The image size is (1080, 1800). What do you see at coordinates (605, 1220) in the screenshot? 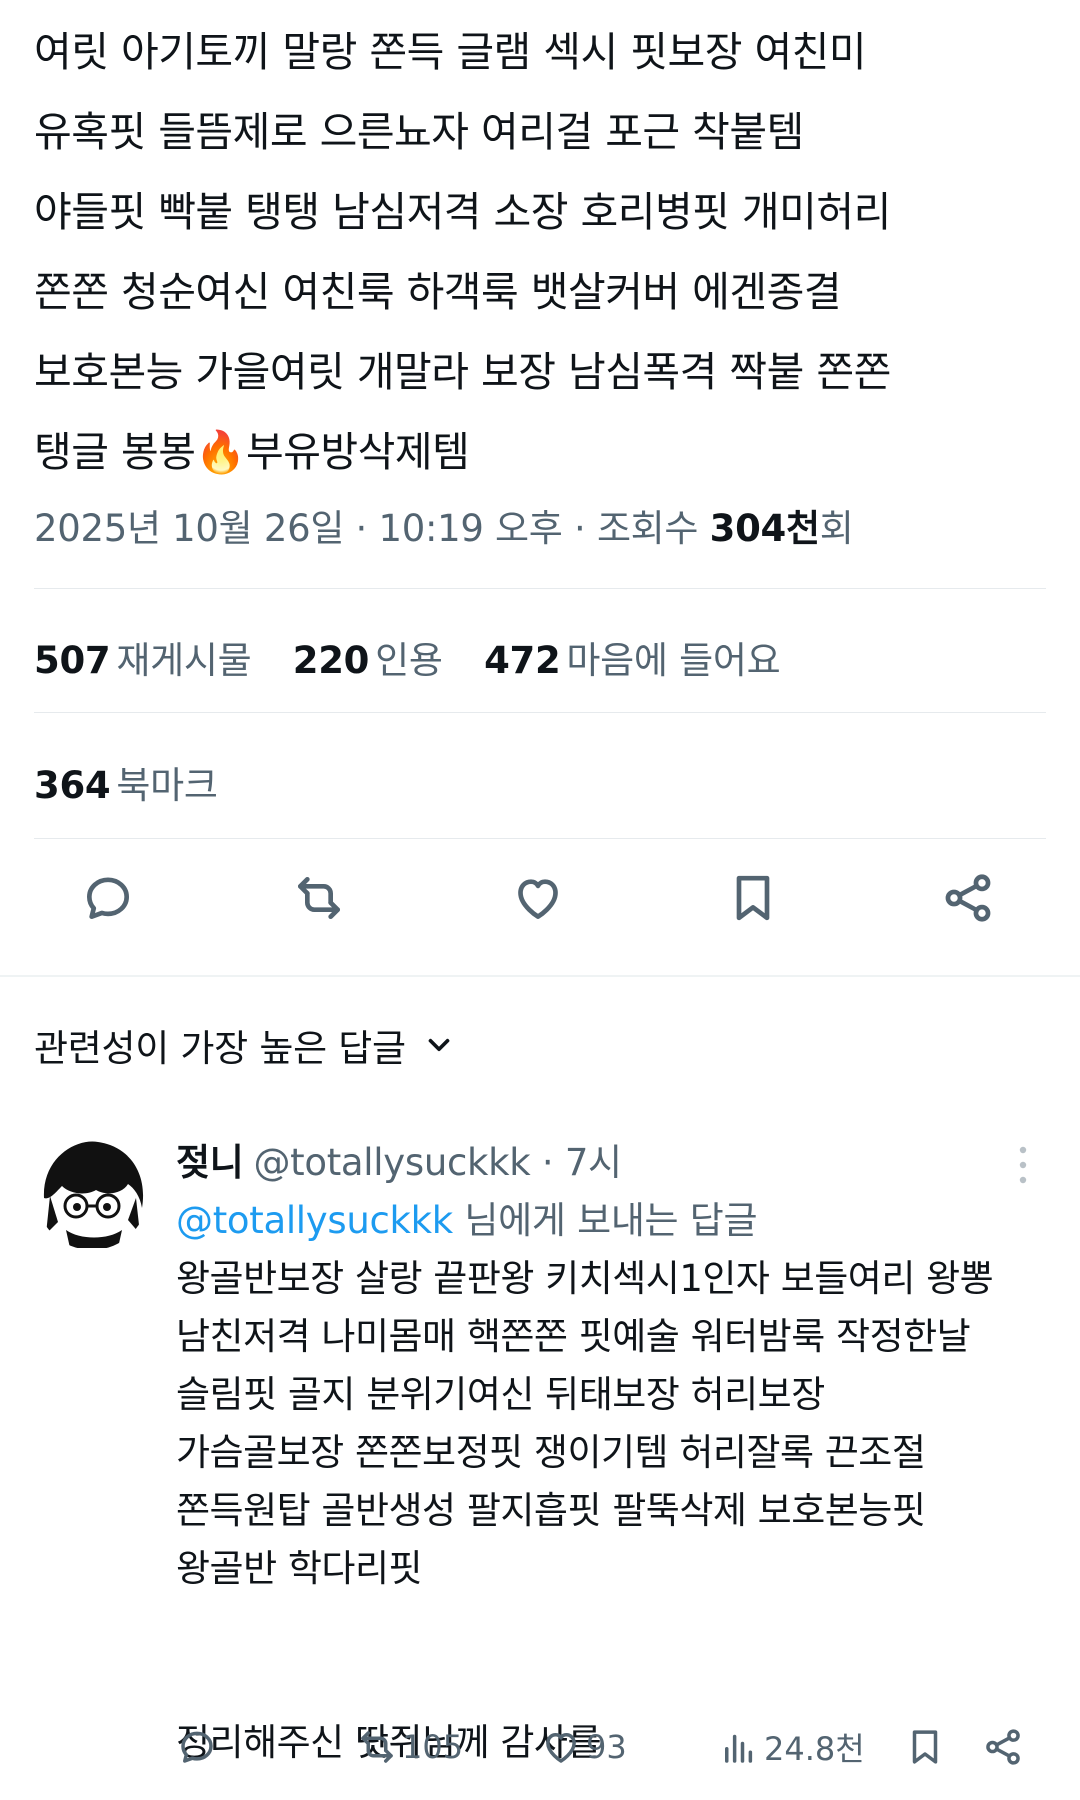
I see `replying-to-suffix: 님에게 보내는 답글` at bounding box center [605, 1220].